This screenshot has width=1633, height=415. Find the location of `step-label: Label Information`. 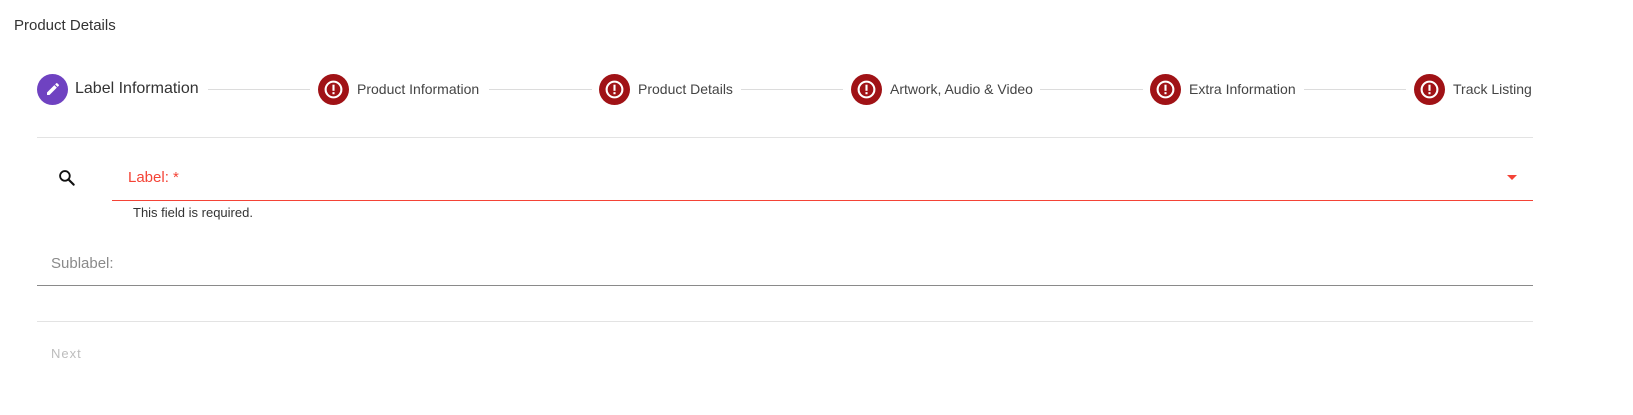

step-label: Label Information is located at coordinates (137, 88).